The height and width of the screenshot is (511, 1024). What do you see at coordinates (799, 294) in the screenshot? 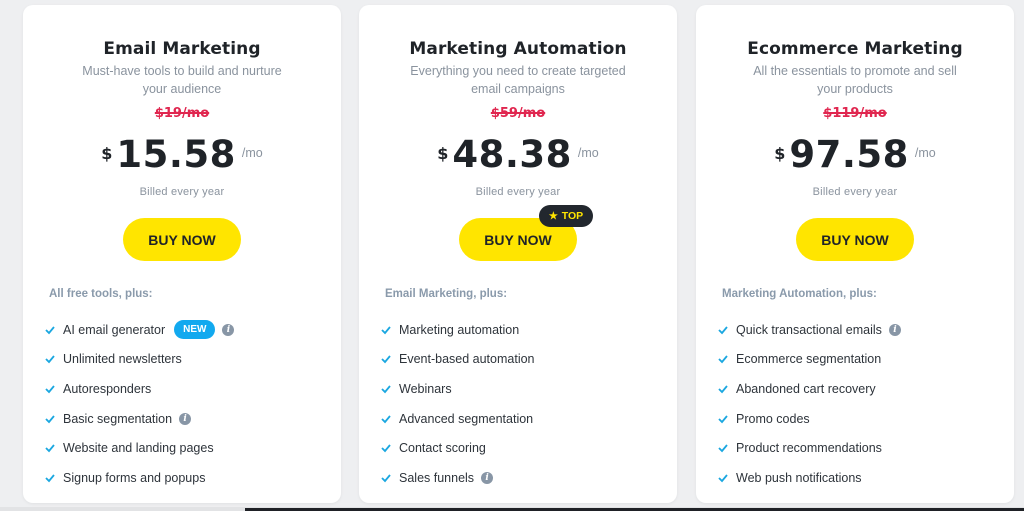
I see `features-heading: Marketing Automation, plus:` at bounding box center [799, 294].